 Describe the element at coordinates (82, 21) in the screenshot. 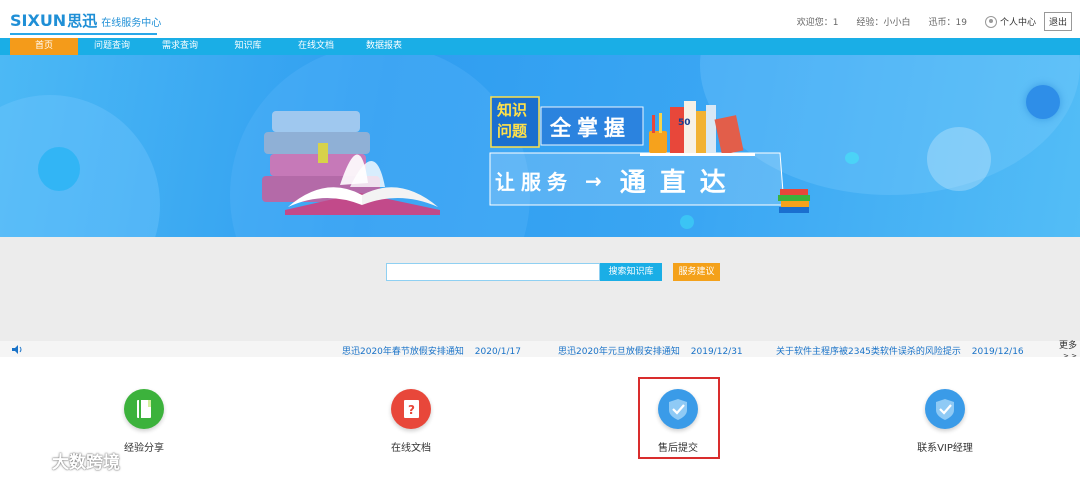

I see `logo-brand-cn: 思迅` at that location.